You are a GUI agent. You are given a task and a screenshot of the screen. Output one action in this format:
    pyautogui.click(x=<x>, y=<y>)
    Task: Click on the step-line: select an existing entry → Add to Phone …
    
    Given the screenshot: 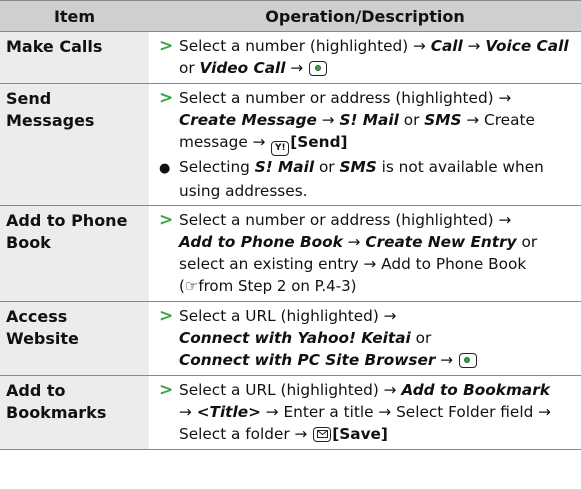 What is the action you would take?
    pyautogui.click(x=353, y=264)
    